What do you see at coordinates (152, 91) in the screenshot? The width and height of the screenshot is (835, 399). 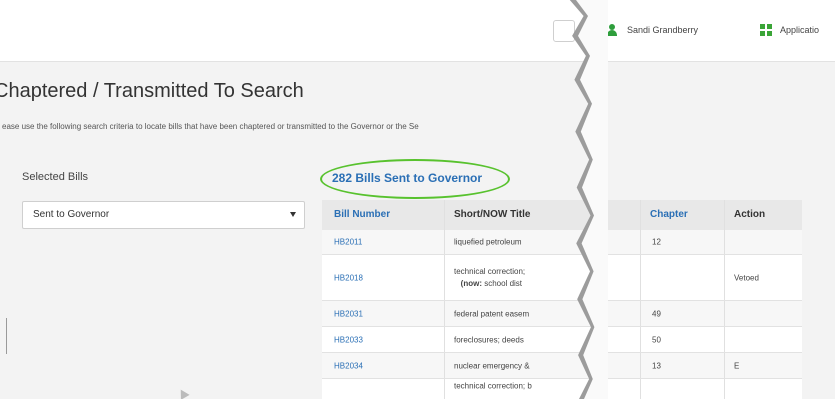 I see `page-title: Chaptered / Transmitted To Search` at bounding box center [152, 91].